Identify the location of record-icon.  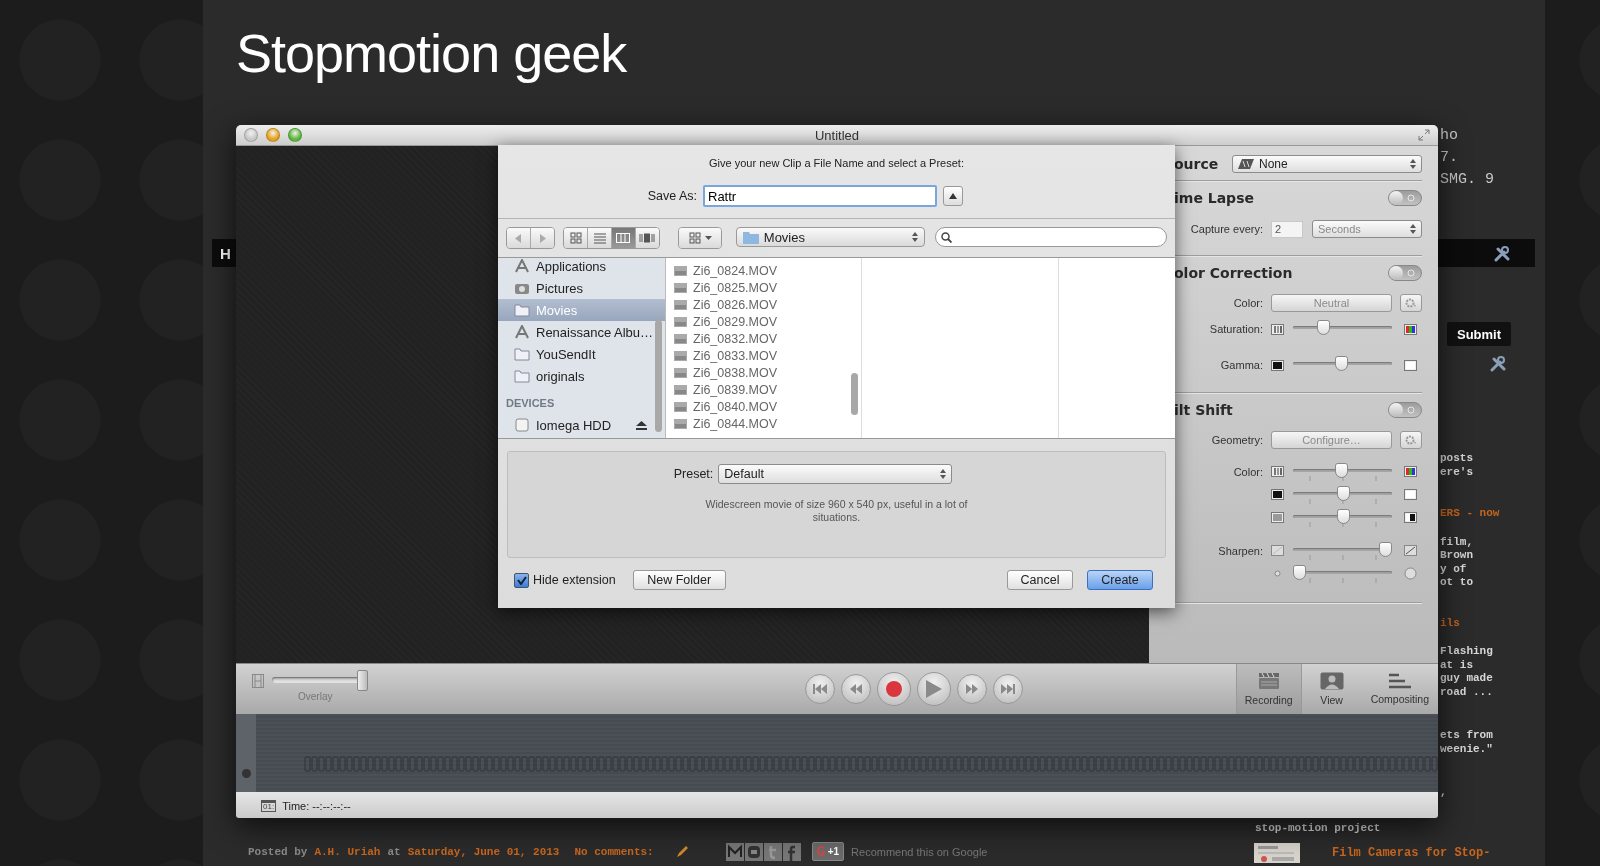
(893, 689).